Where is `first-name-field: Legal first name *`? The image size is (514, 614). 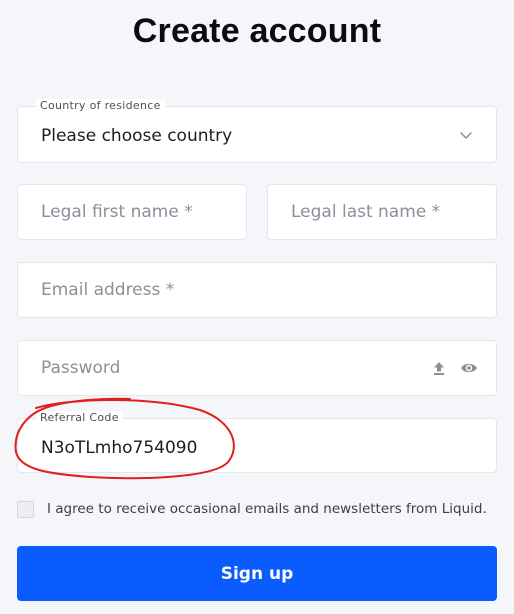
first-name-field: Legal first name * is located at coordinates (132, 212).